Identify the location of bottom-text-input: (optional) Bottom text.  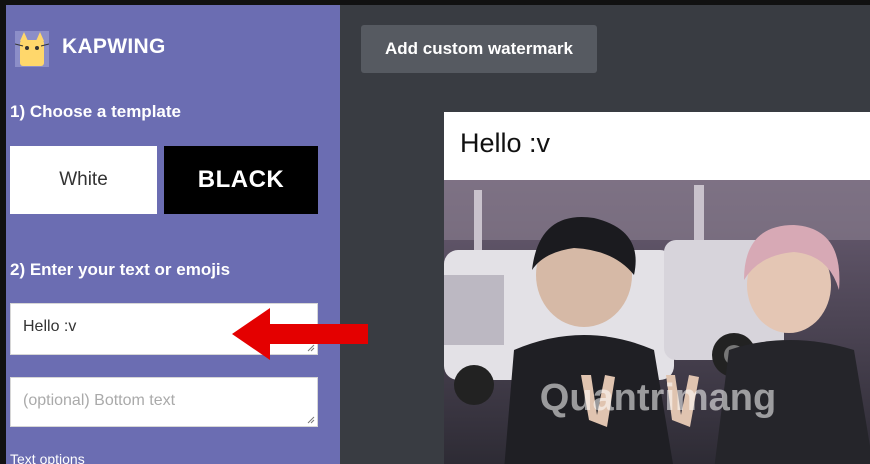
(164, 402).